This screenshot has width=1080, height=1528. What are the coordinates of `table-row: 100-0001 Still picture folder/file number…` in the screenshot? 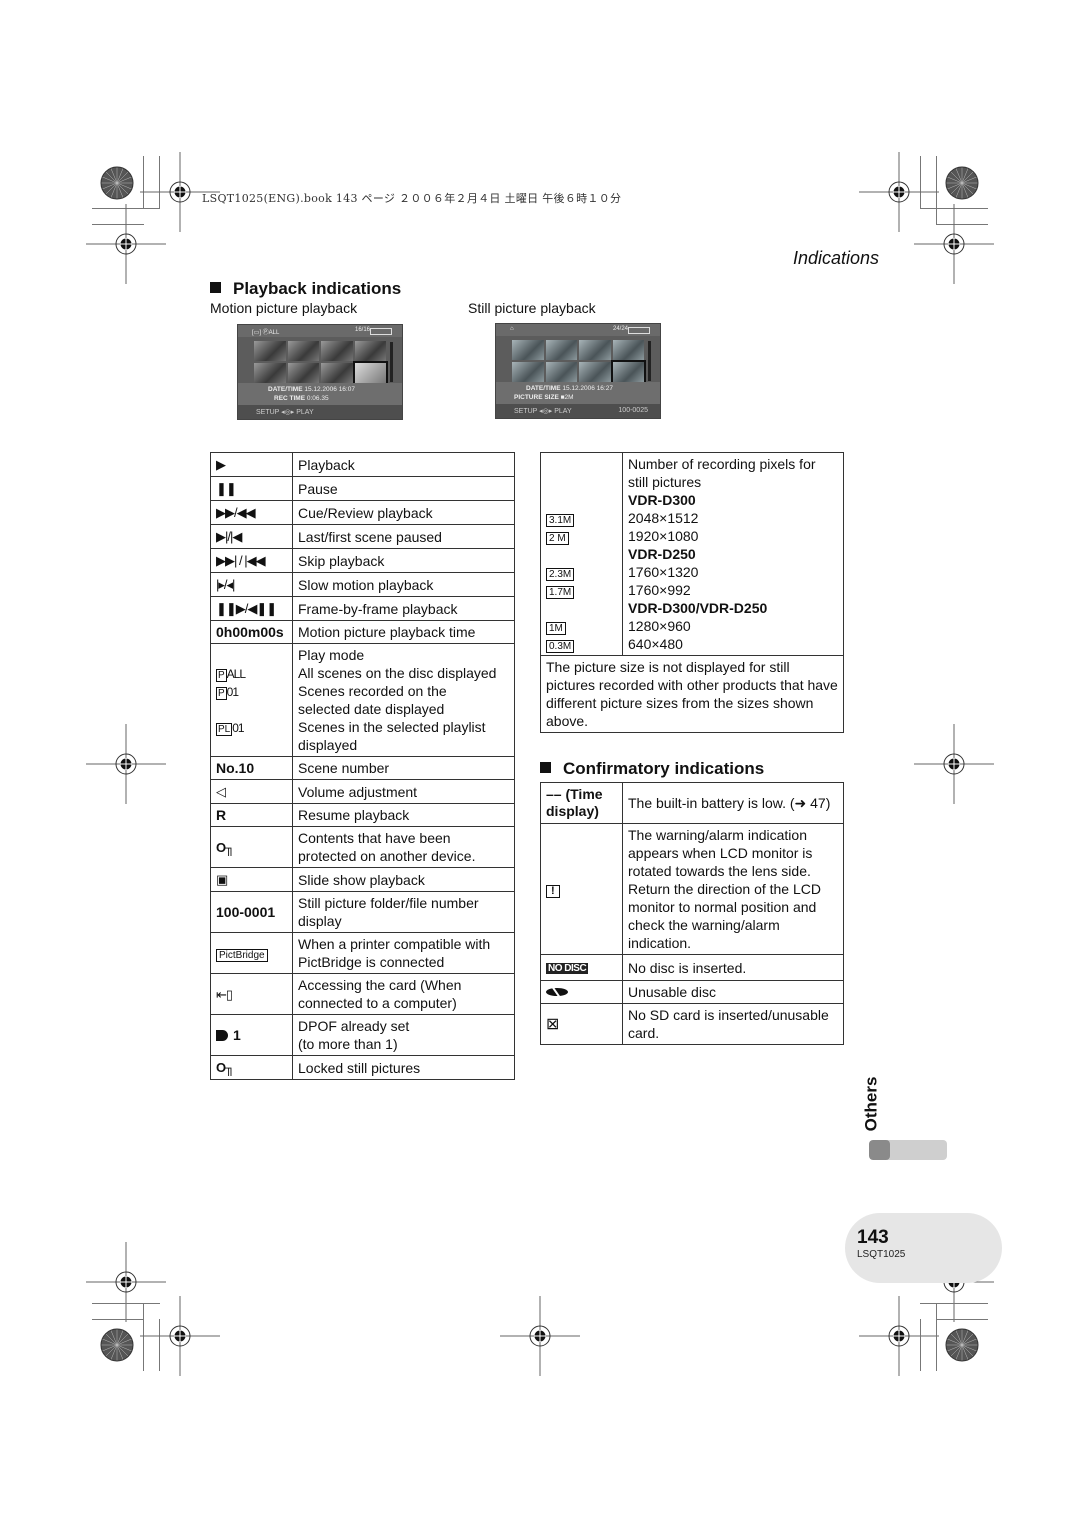 It's located at (362, 912).